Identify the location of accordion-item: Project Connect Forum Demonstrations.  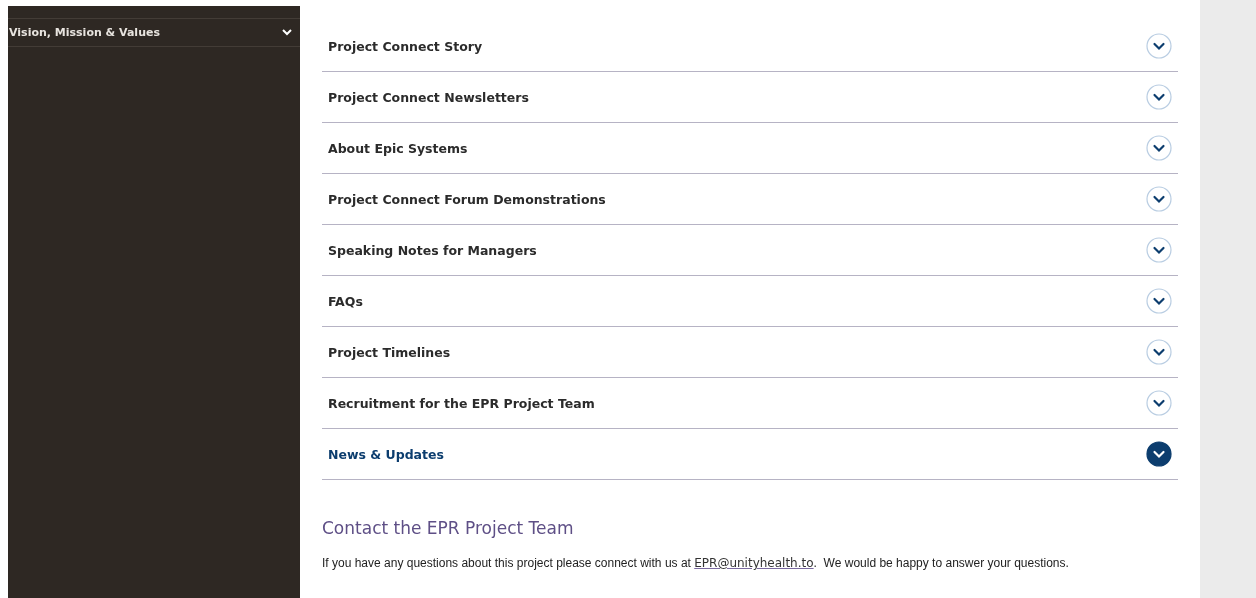
(750, 199).